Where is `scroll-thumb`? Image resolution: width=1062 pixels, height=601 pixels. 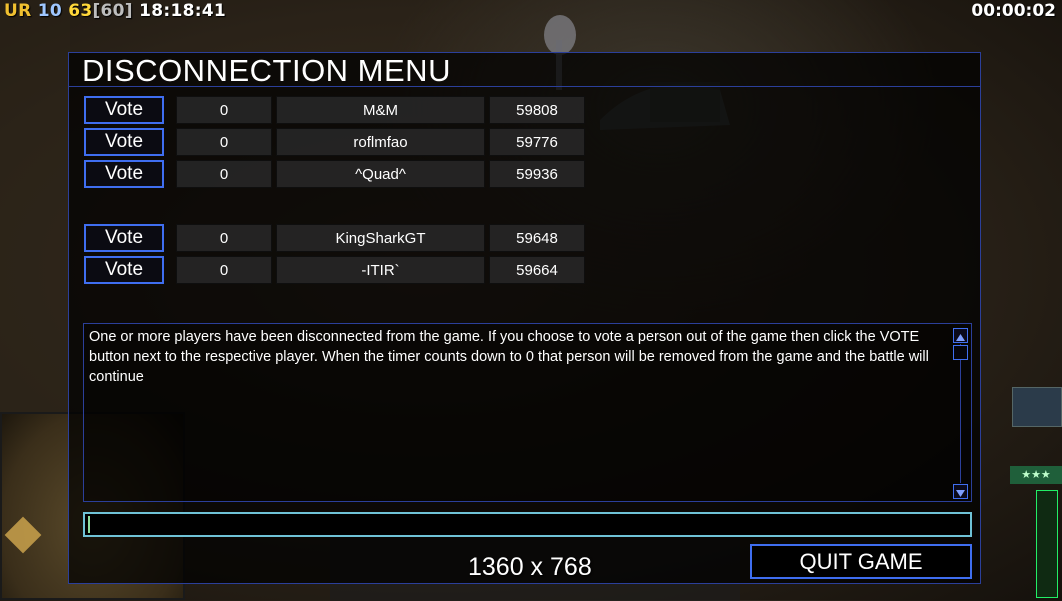
scroll-thumb is located at coordinates (960, 352).